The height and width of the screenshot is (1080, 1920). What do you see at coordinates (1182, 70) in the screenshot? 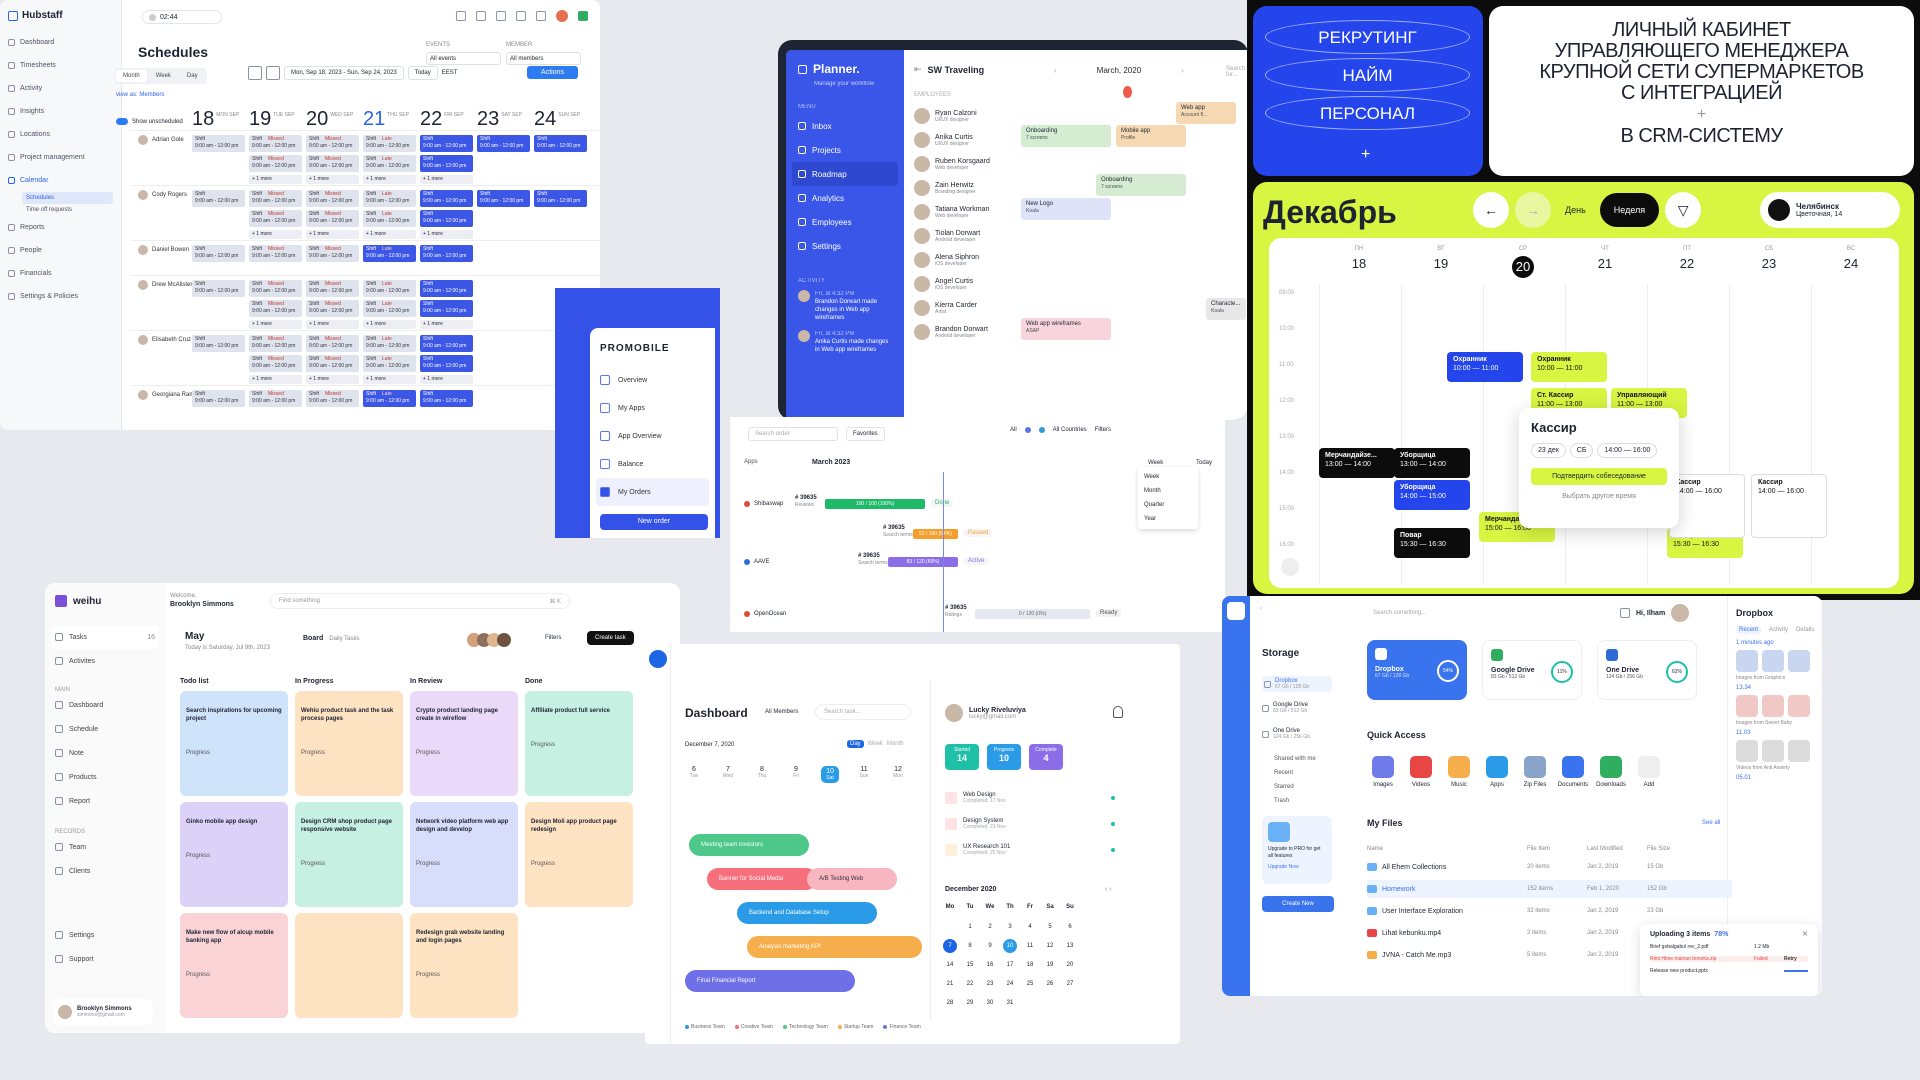
I see `next-month-icon: ›` at bounding box center [1182, 70].